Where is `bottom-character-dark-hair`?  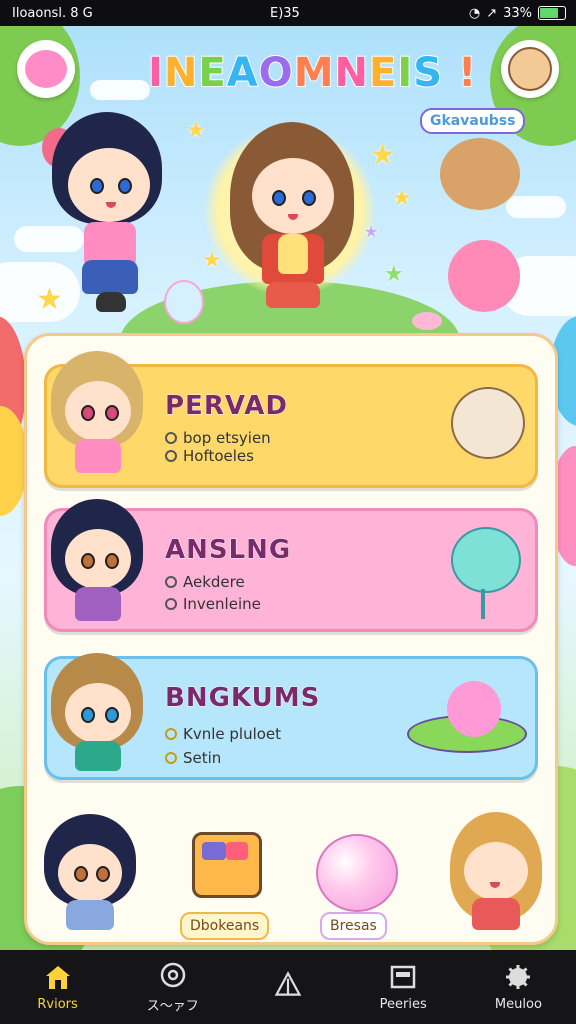
bottom-character-dark-hair is located at coordinates (90, 873).